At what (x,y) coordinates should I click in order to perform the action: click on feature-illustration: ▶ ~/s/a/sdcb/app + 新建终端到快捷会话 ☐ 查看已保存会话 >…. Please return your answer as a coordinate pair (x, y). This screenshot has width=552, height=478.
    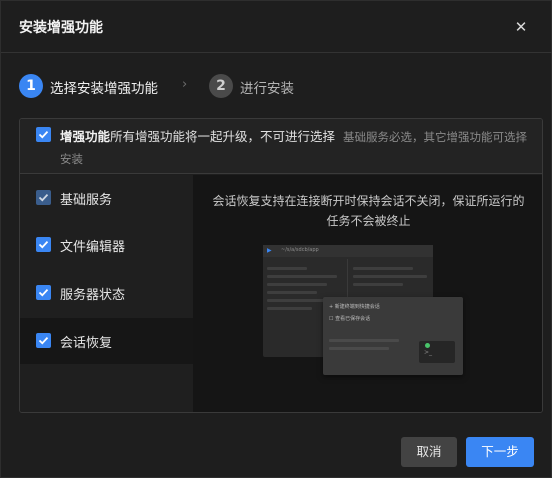
    Looking at the image, I should click on (363, 310).